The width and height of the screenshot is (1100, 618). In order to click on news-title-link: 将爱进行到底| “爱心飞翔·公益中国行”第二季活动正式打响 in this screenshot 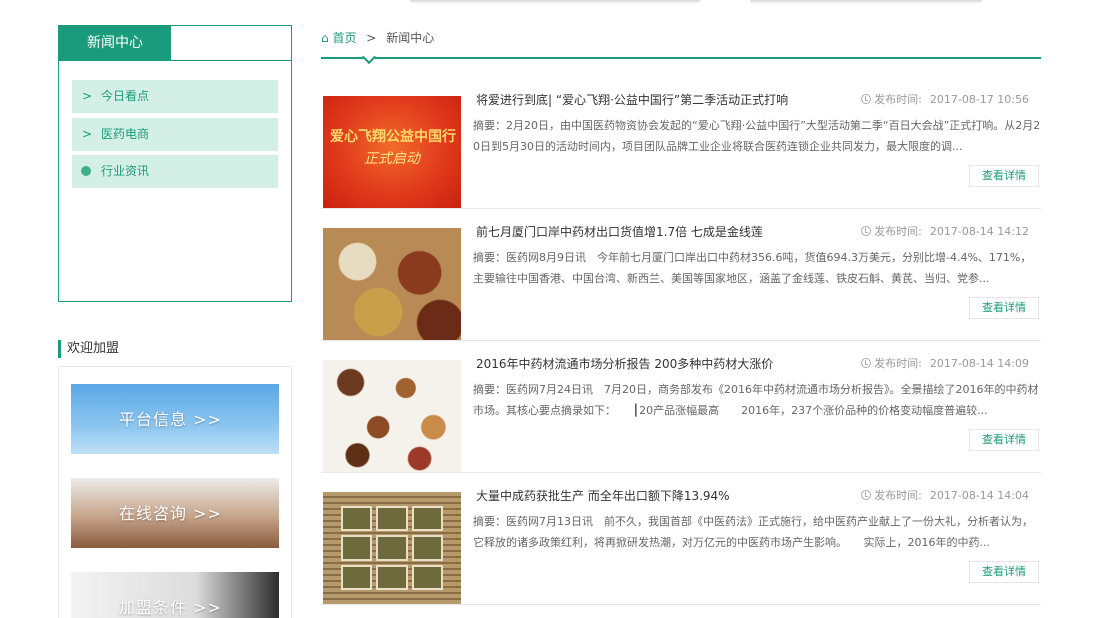, I will do `click(632, 100)`.